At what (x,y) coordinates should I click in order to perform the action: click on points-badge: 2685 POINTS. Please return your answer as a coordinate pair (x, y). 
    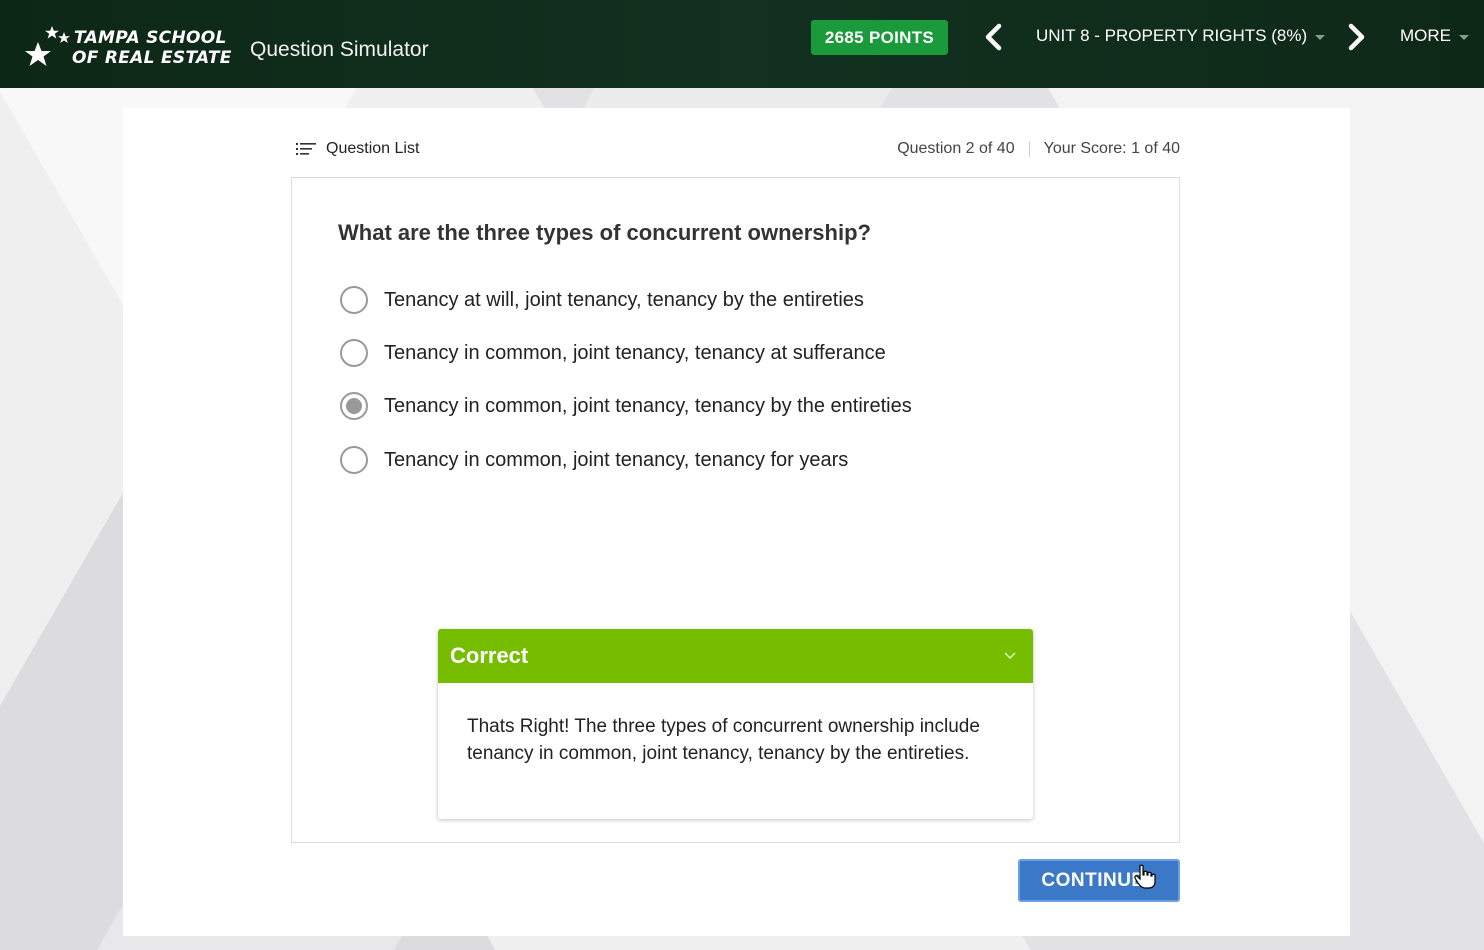
    Looking at the image, I should click on (879, 37).